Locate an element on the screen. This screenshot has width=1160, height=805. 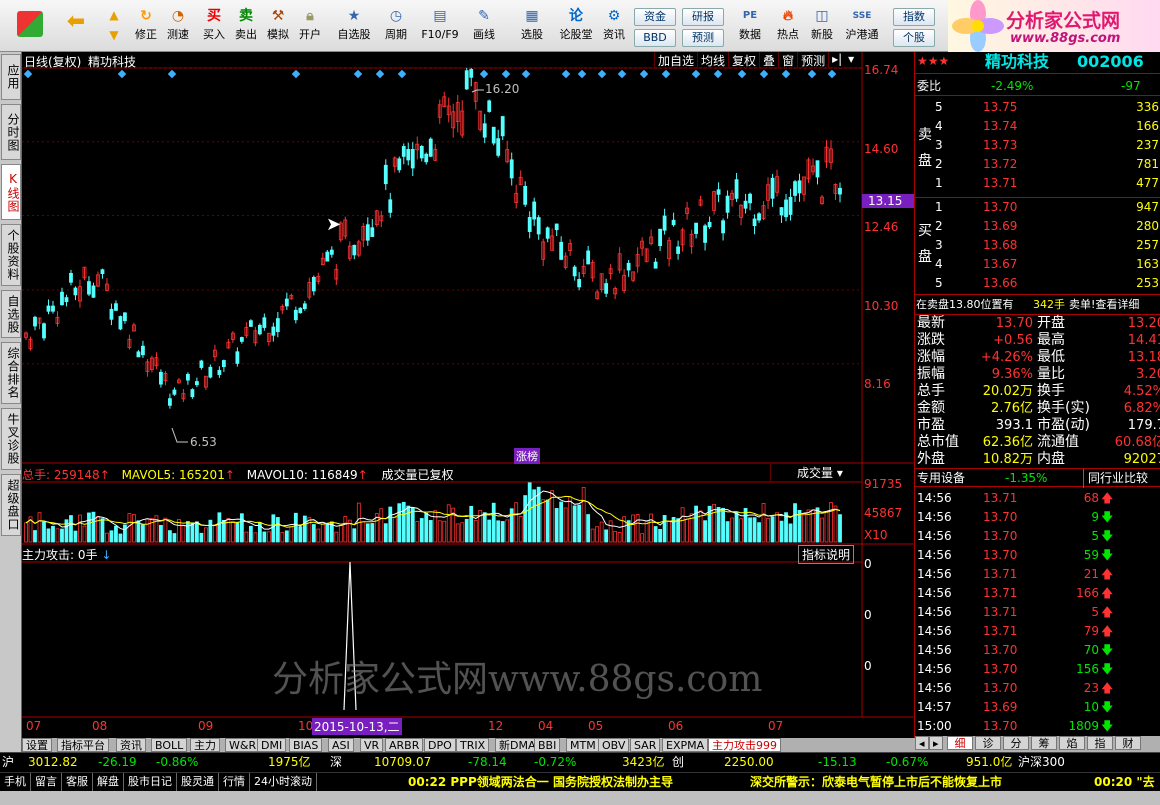
bid-row: 3 13.68 257 is located at coordinates (1037, 245).